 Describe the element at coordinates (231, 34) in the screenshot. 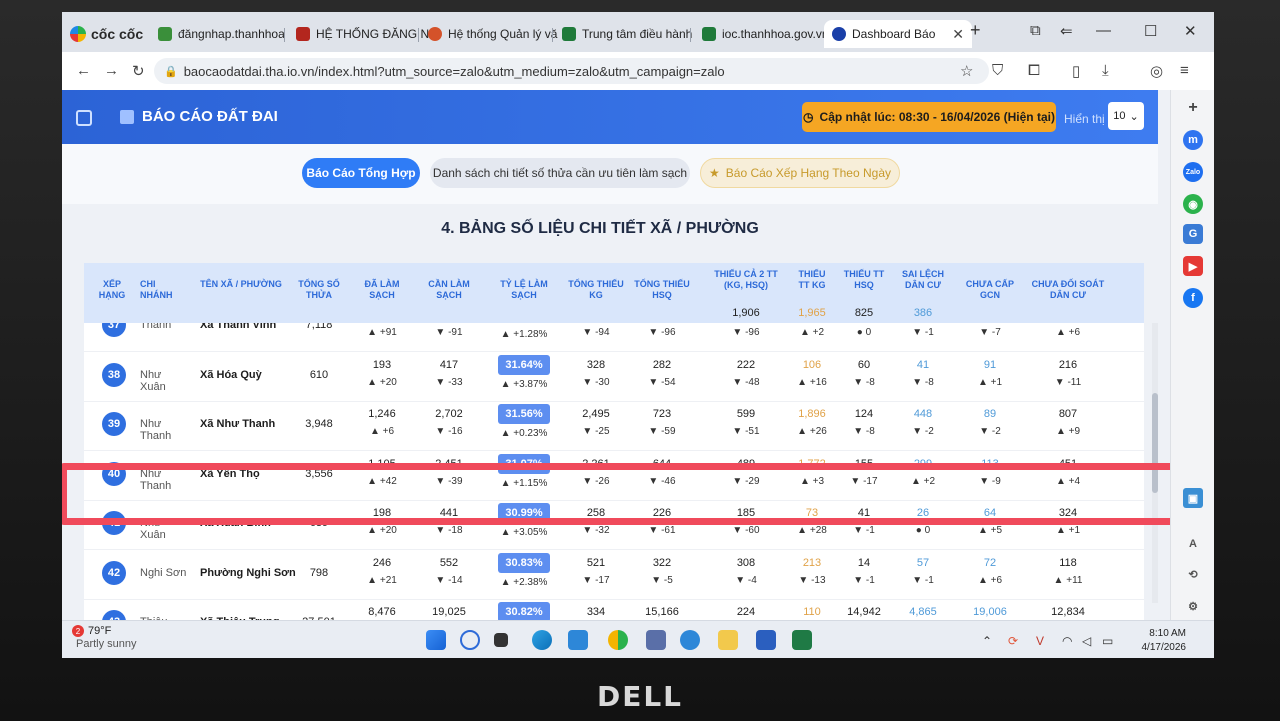

I see `tab-label: đăngnhap.thanhhoa` at that location.